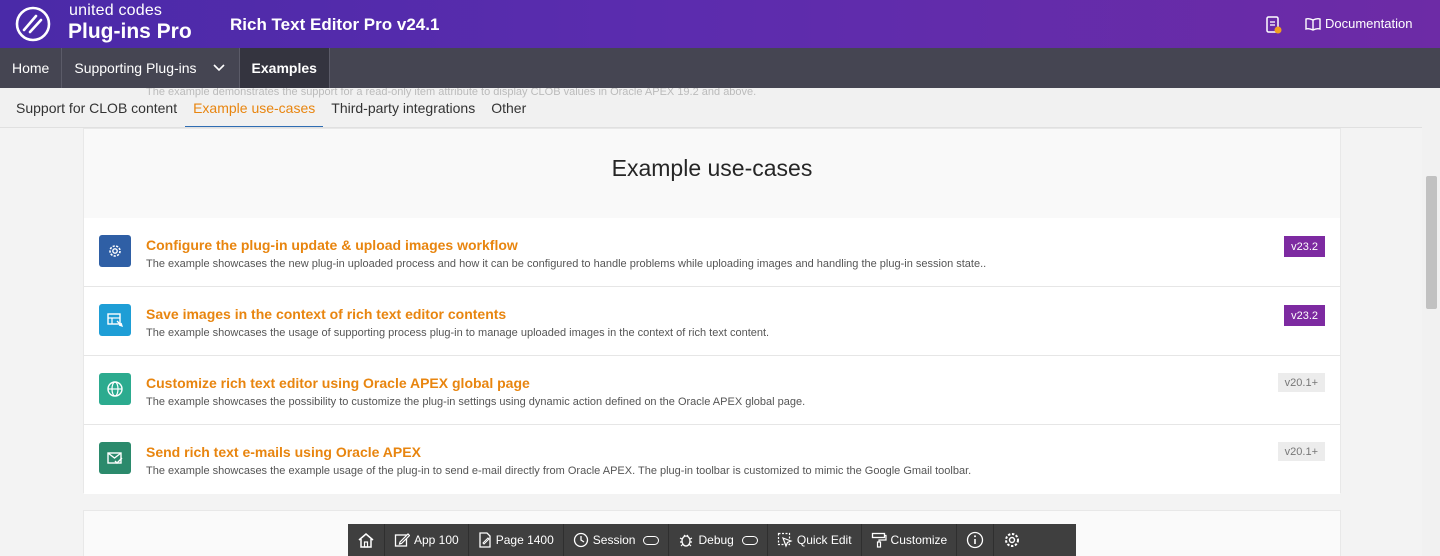 Image resolution: width=1440 pixels, height=556 pixels. Describe the element at coordinates (508, 107) in the screenshot. I see `tab-other: Other` at that location.